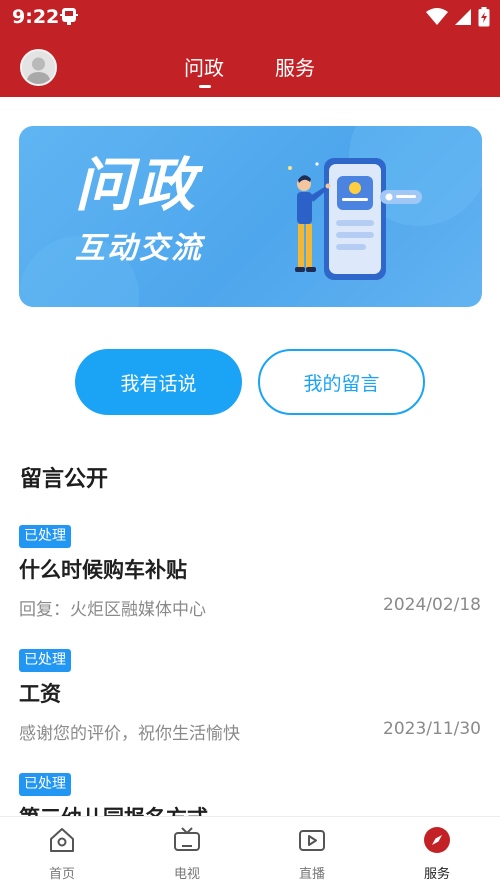 Image resolution: width=500 pixels, height=888 pixels. What do you see at coordinates (312, 852) in the screenshot?
I see `nav-item-live: 直播` at bounding box center [312, 852].